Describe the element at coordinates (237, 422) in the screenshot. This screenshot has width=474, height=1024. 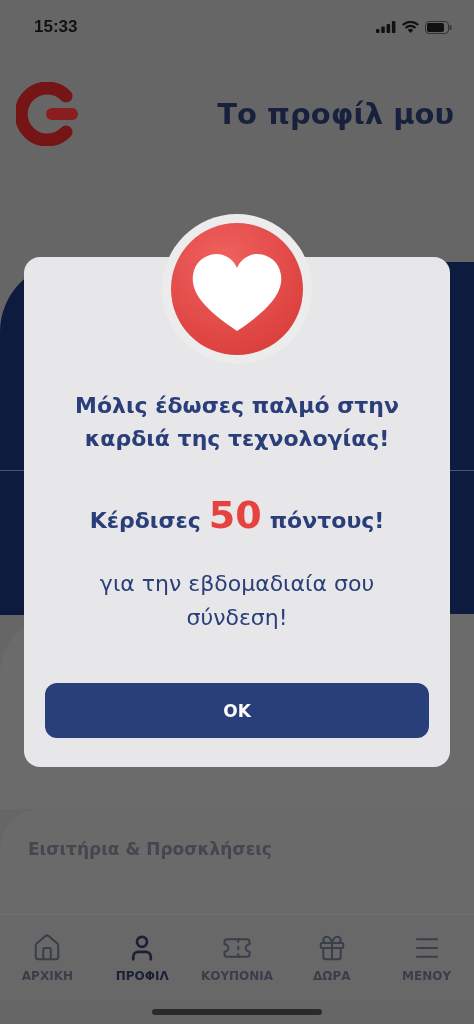
I see `dialog-title: Μόλις έδωσες παλμό στην καρδιά της τεχνολογίας!` at that location.